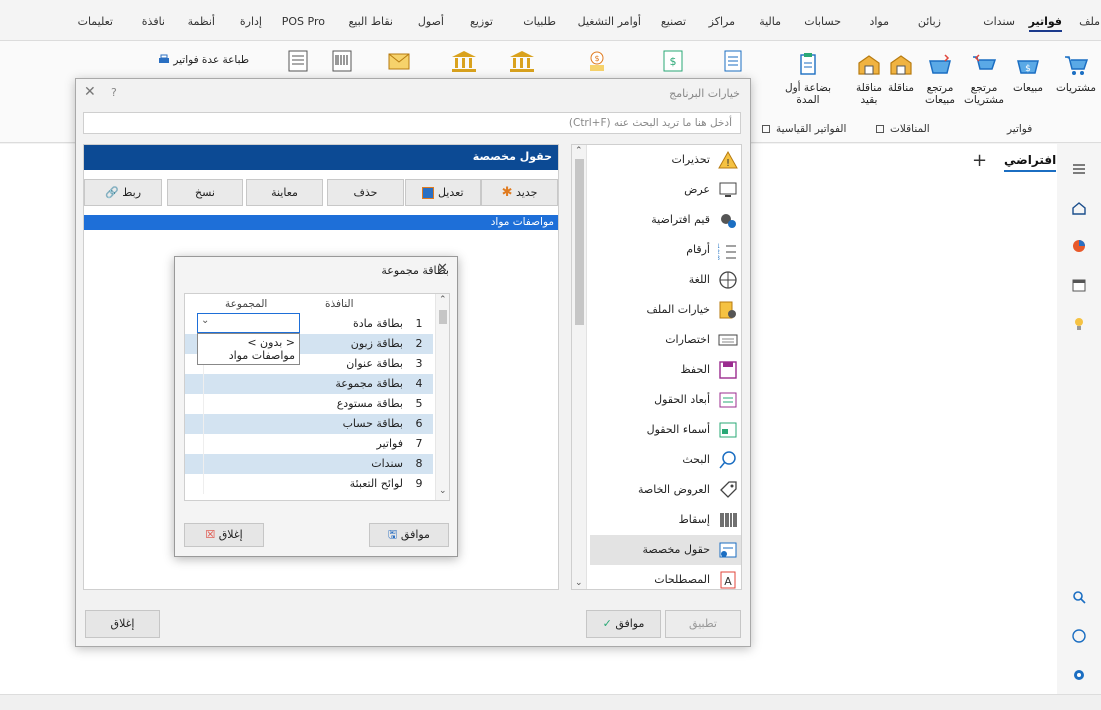 The height and width of the screenshot is (710, 1101). Describe the element at coordinates (309, 384) in the screenshot. I see `table-row: 4 بطاقة مجموعة` at that location.